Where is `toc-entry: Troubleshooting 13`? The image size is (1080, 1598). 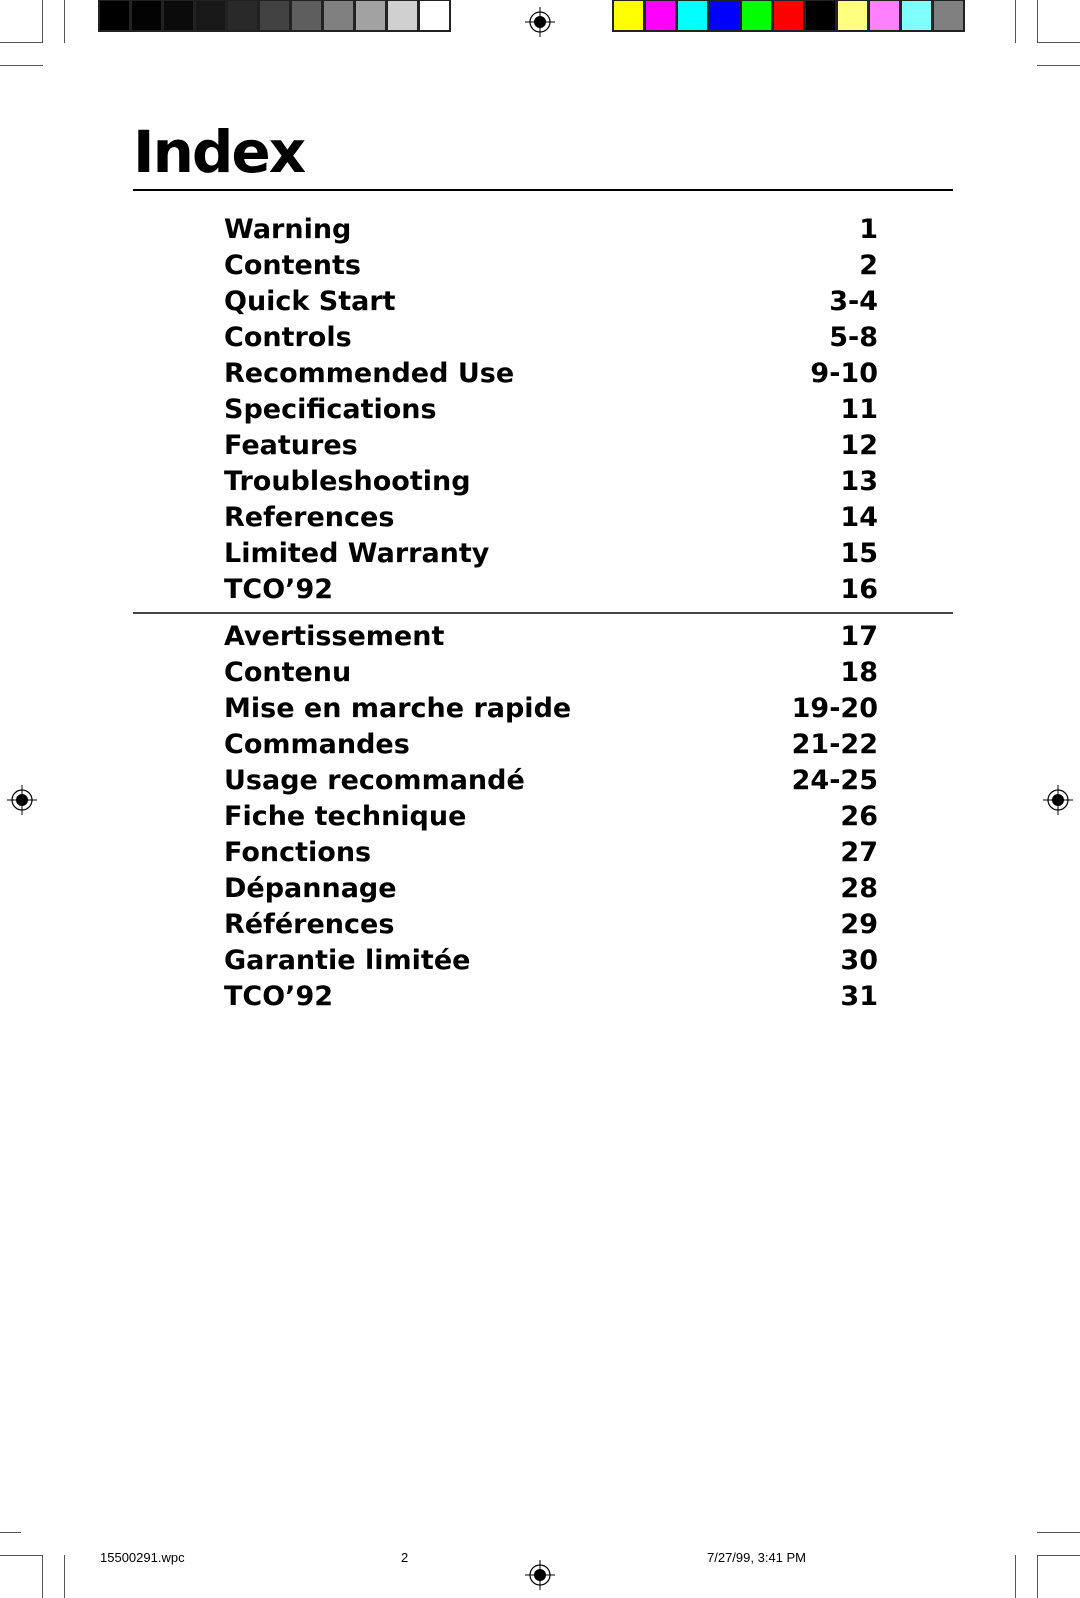
toc-entry: Troubleshooting 13 is located at coordinates (551, 482).